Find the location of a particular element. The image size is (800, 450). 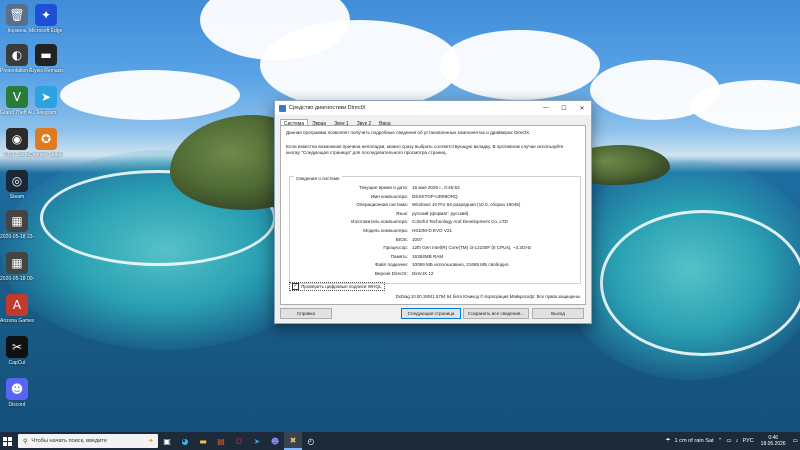

close-button: ✕ is located at coordinates (582, 108).